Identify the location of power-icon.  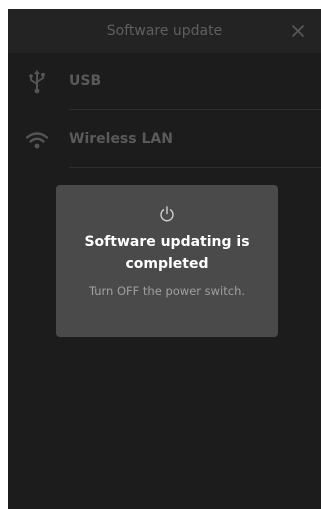
(167, 214).